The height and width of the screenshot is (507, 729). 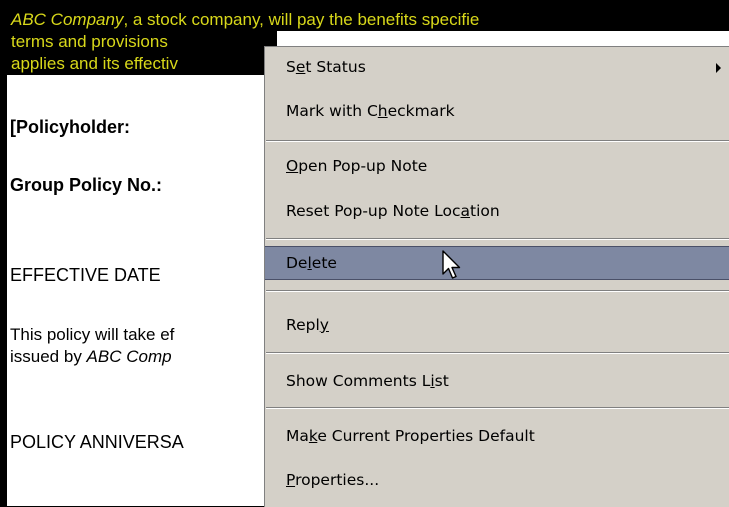 What do you see at coordinates (85, 275) in the screenshot?
I see `effective-date-heading: EFFECTIVE DATE` at bounding box center [85, 275].